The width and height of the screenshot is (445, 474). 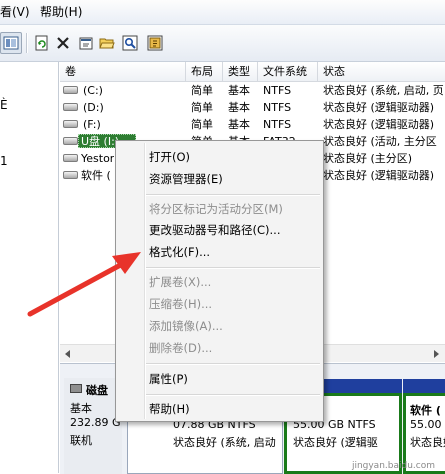 I want to click on refresh-button, so click(x=42, y=43).